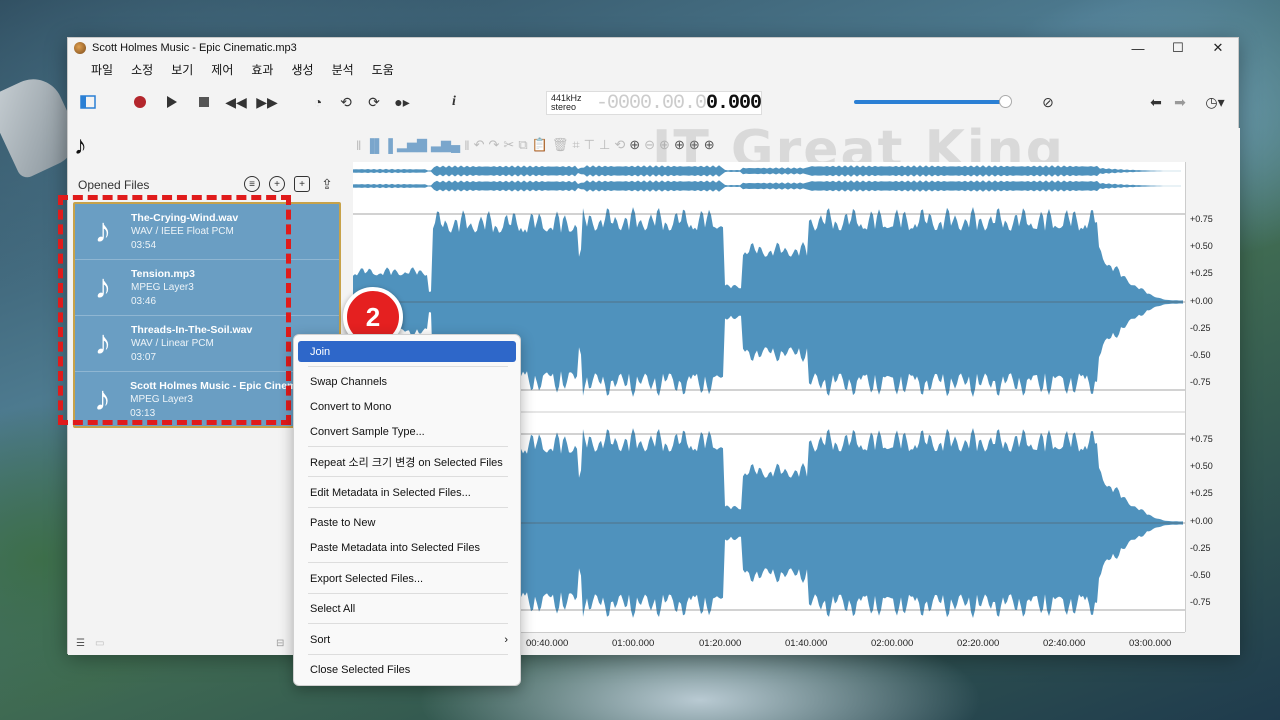  I want to click on undo-icon: ↶, so click(479, 145).